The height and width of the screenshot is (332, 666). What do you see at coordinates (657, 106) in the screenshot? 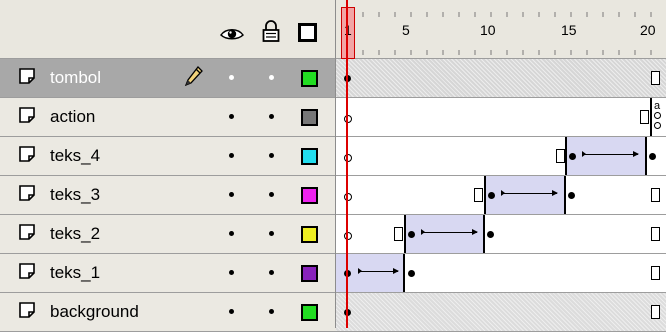
I see `frame-label-text: a` at bounding box center [657, 106].